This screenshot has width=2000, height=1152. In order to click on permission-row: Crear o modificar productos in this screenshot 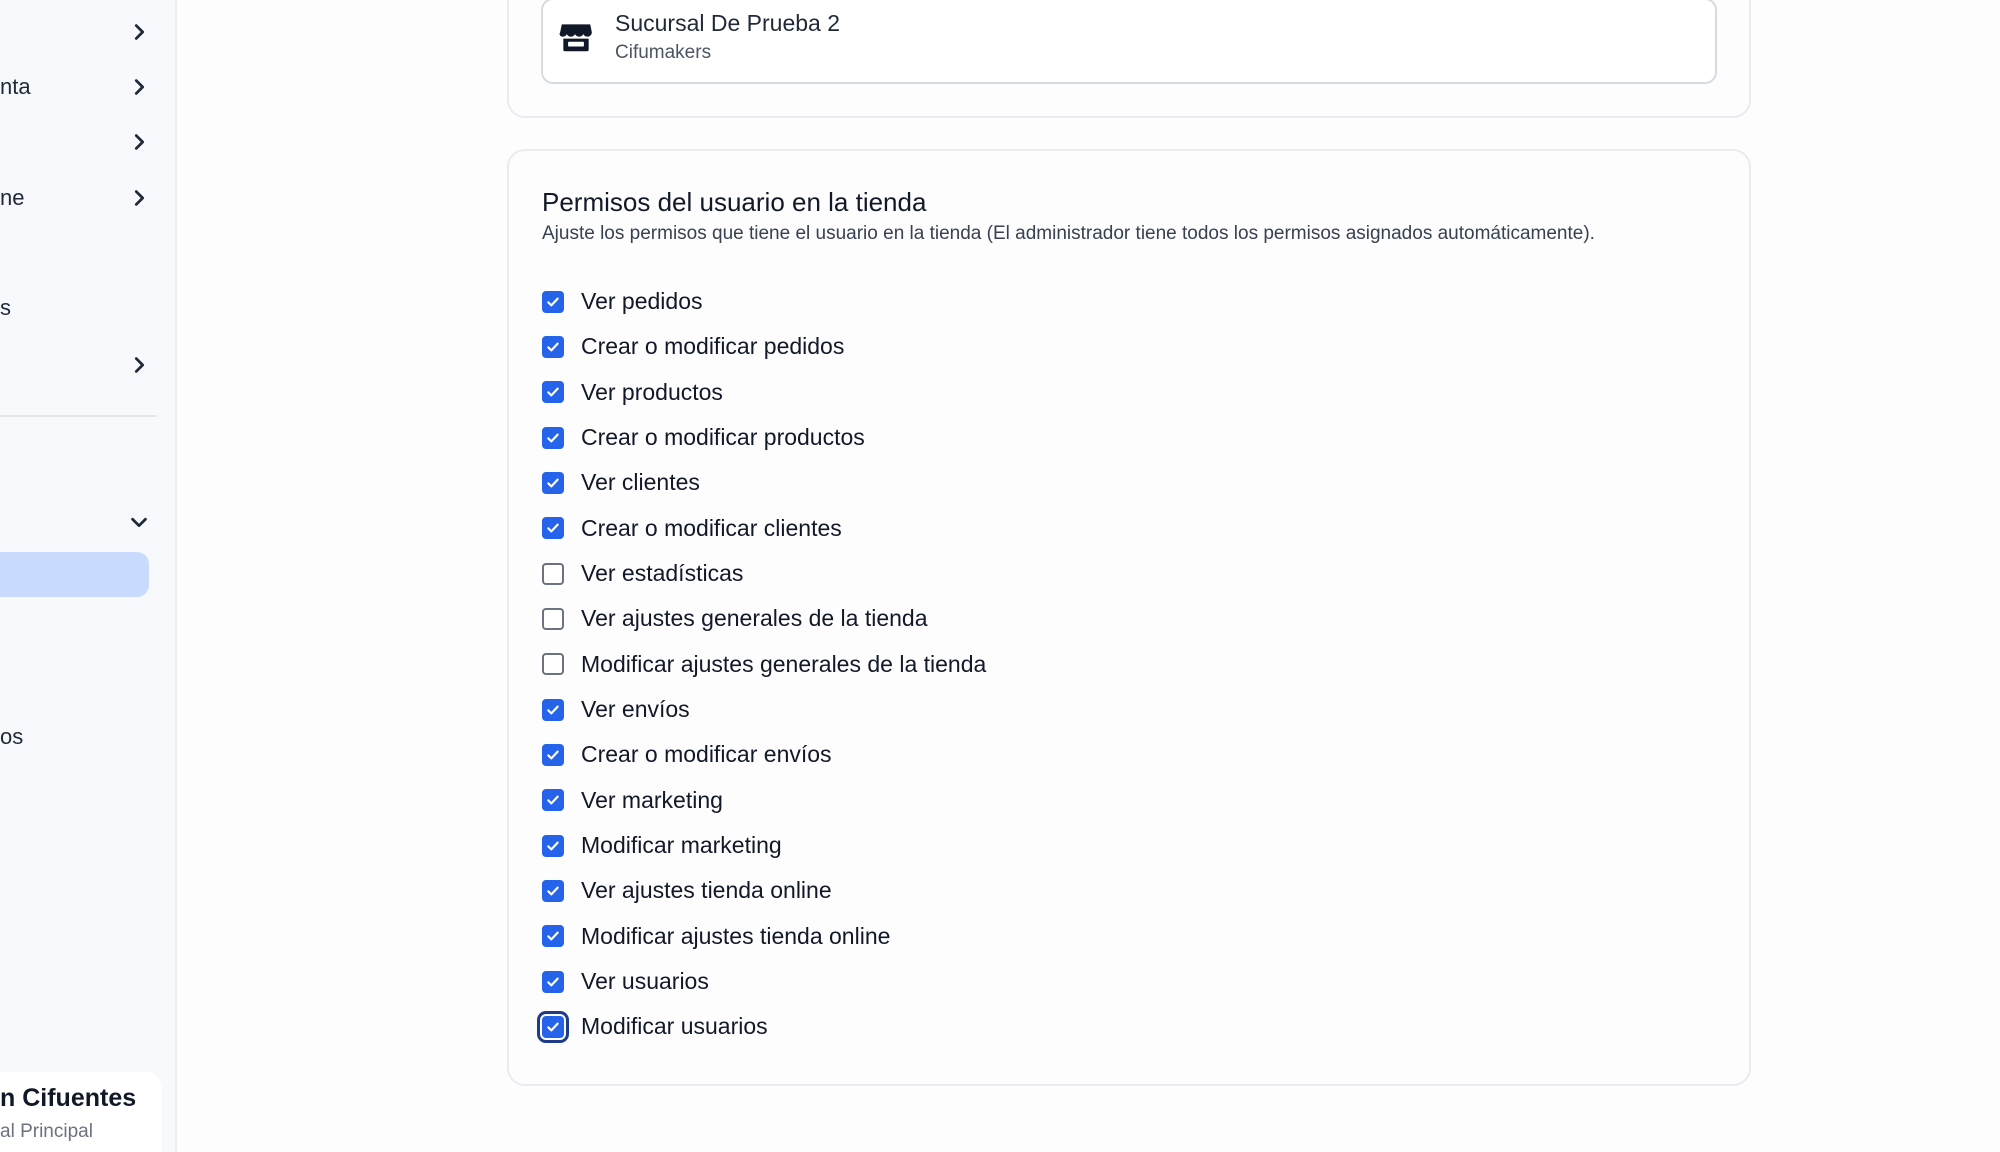, I will do `click(764, 437)`.